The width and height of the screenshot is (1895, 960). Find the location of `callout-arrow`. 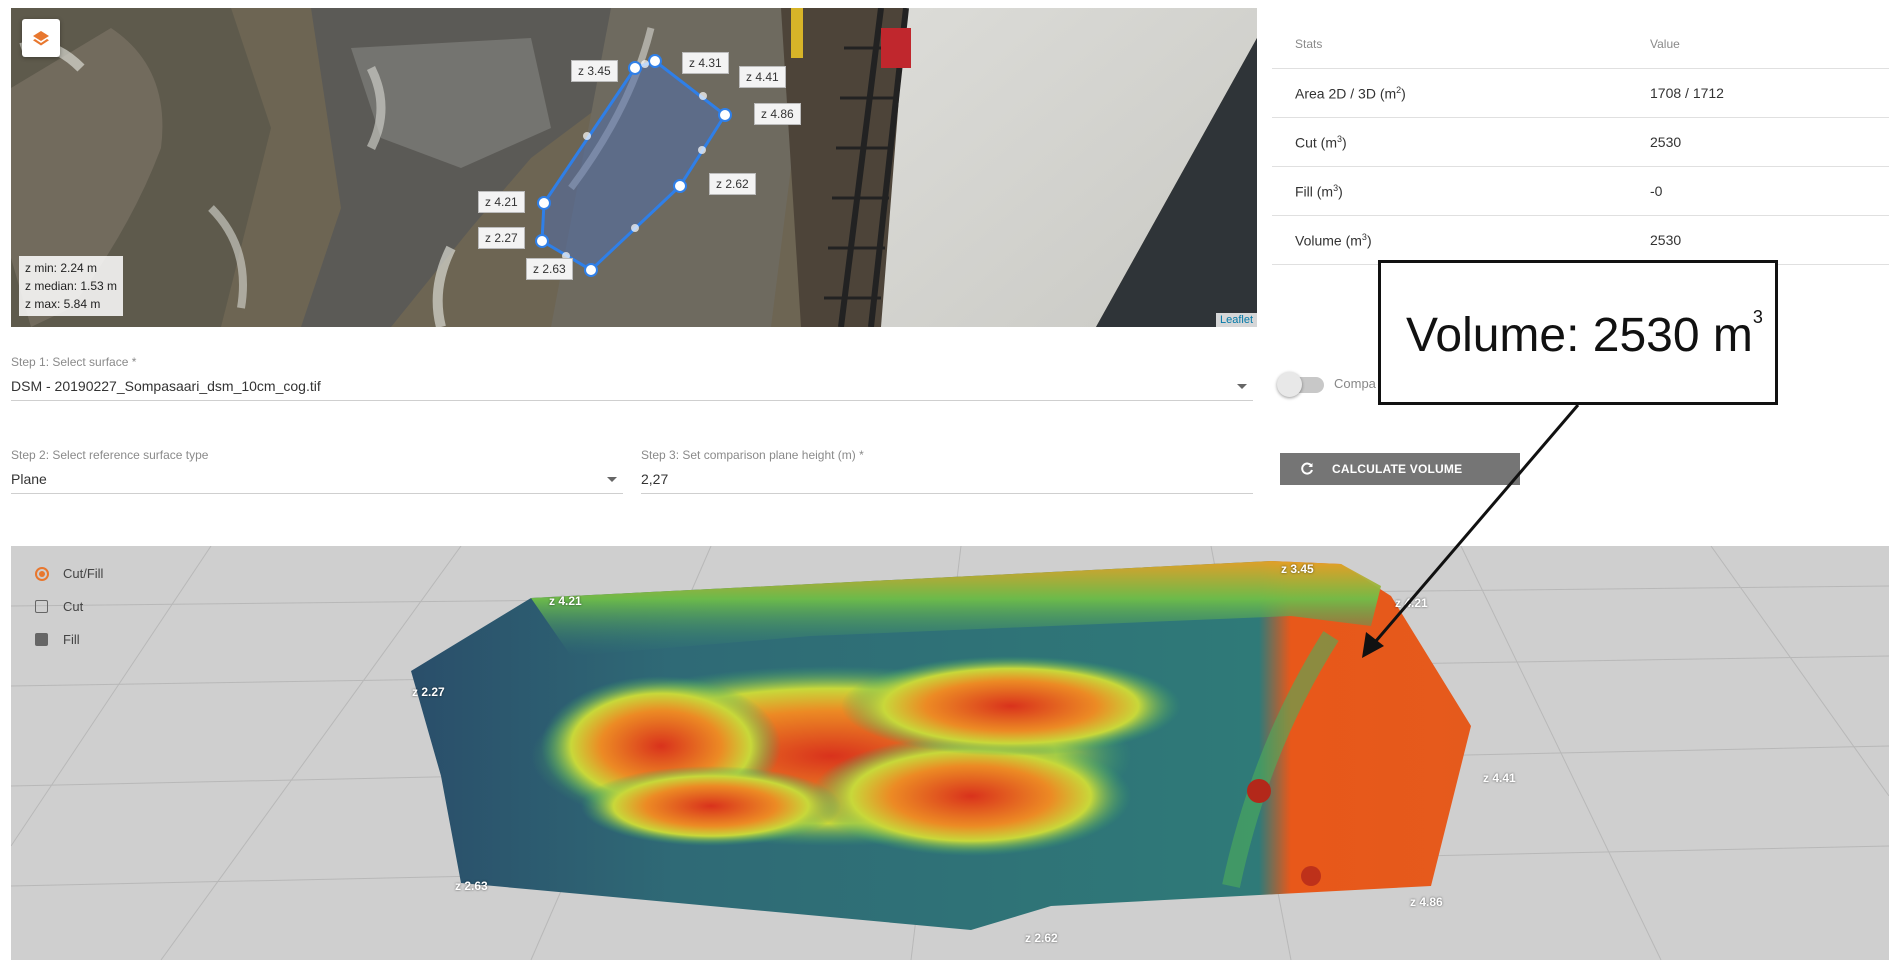

callout-arrow is located at coordinates (1471, 531).